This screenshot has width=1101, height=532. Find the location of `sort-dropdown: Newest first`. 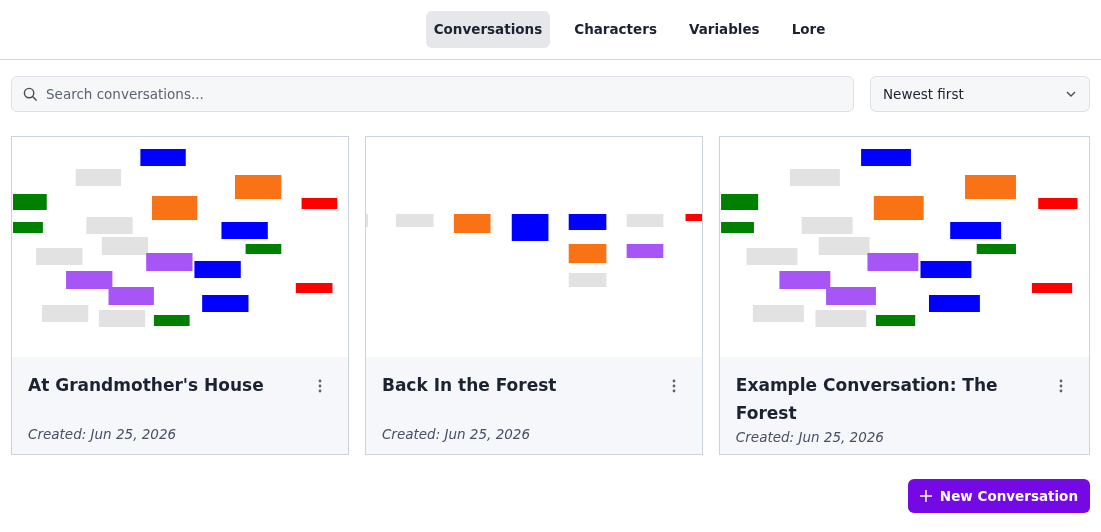

sort-dropdown: Newest first is located at coordinates (980, 94).